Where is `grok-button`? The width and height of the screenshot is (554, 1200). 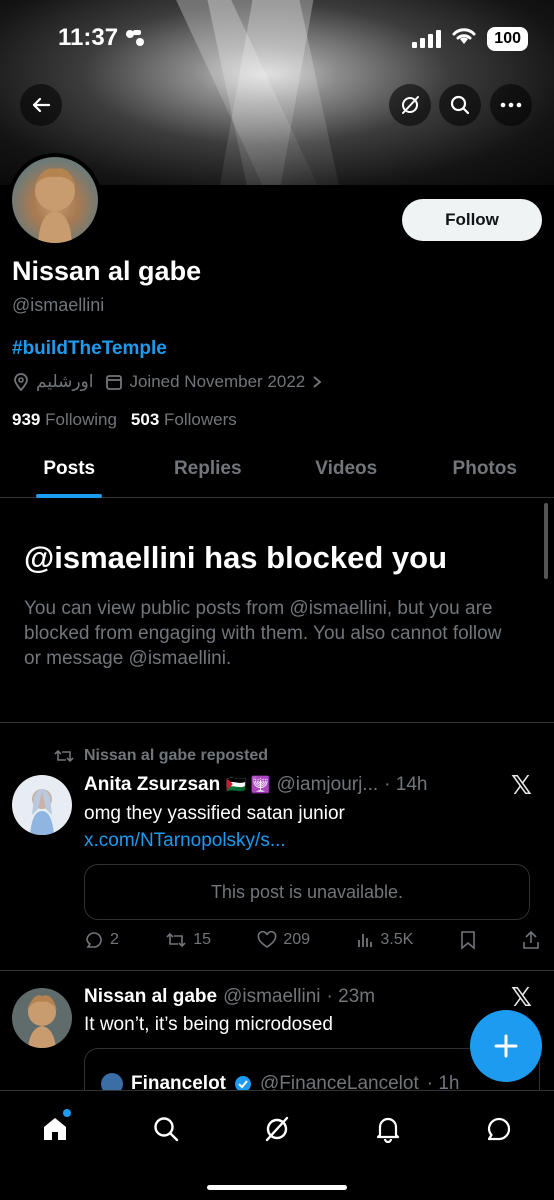
grok-button is located at coordinates (410, 105).